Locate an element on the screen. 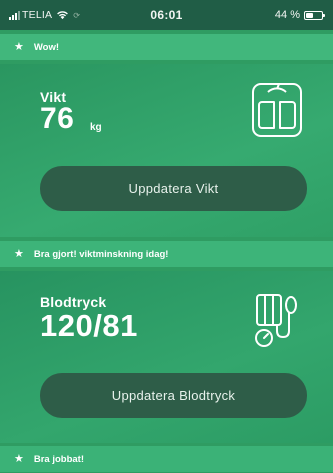 The width and height of the screenshot is (333, 473). status-right: 44 % is located at coordinates (299, 15).